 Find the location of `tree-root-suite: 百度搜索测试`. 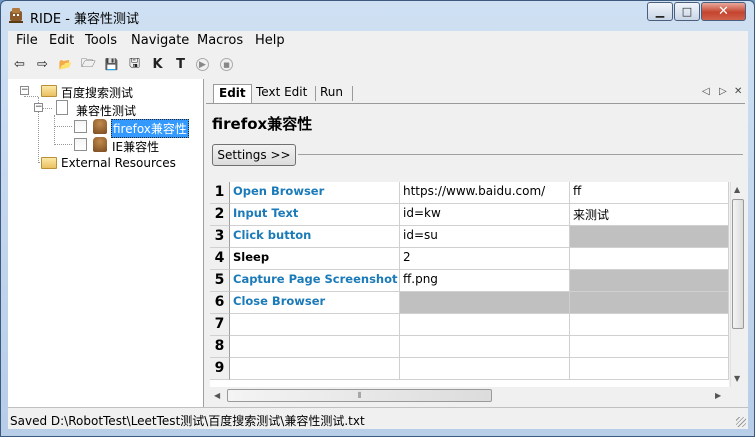

tree-root-suite: 百度搜索测试 is located at coordinates (97, 92).